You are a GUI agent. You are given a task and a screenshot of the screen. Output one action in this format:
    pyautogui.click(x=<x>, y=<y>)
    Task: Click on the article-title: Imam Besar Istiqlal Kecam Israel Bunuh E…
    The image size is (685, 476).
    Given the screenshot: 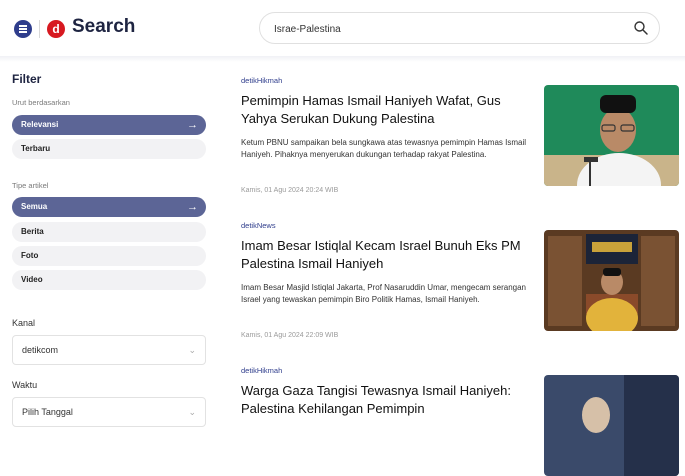 What is the action you would take?
    pyautogui.click(x=387, y=255)
    